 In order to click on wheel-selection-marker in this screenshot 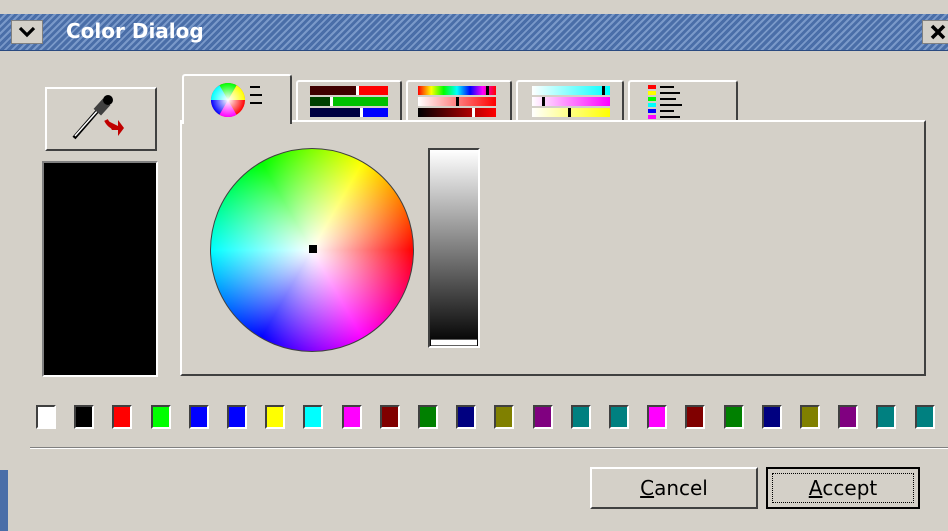, I will do `click(313, 249)`.